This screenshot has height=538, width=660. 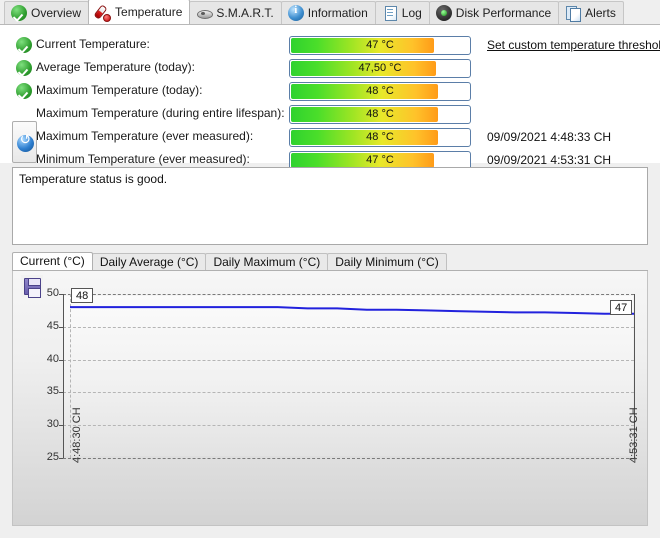 I want to click on chart-tab-daily-average: Daily Average (°C), so click(x=149, y=261).